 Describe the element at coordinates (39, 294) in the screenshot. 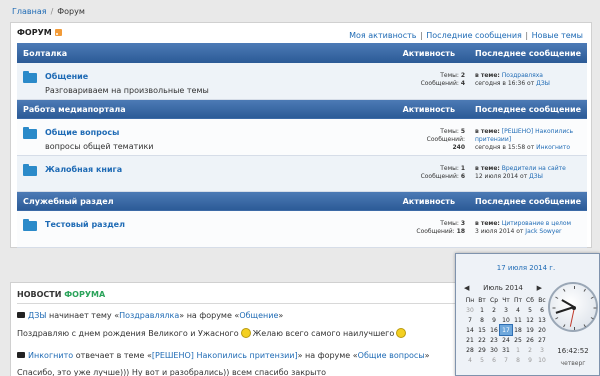

I see `news-heading-text: НОВОСТИ` at that location.